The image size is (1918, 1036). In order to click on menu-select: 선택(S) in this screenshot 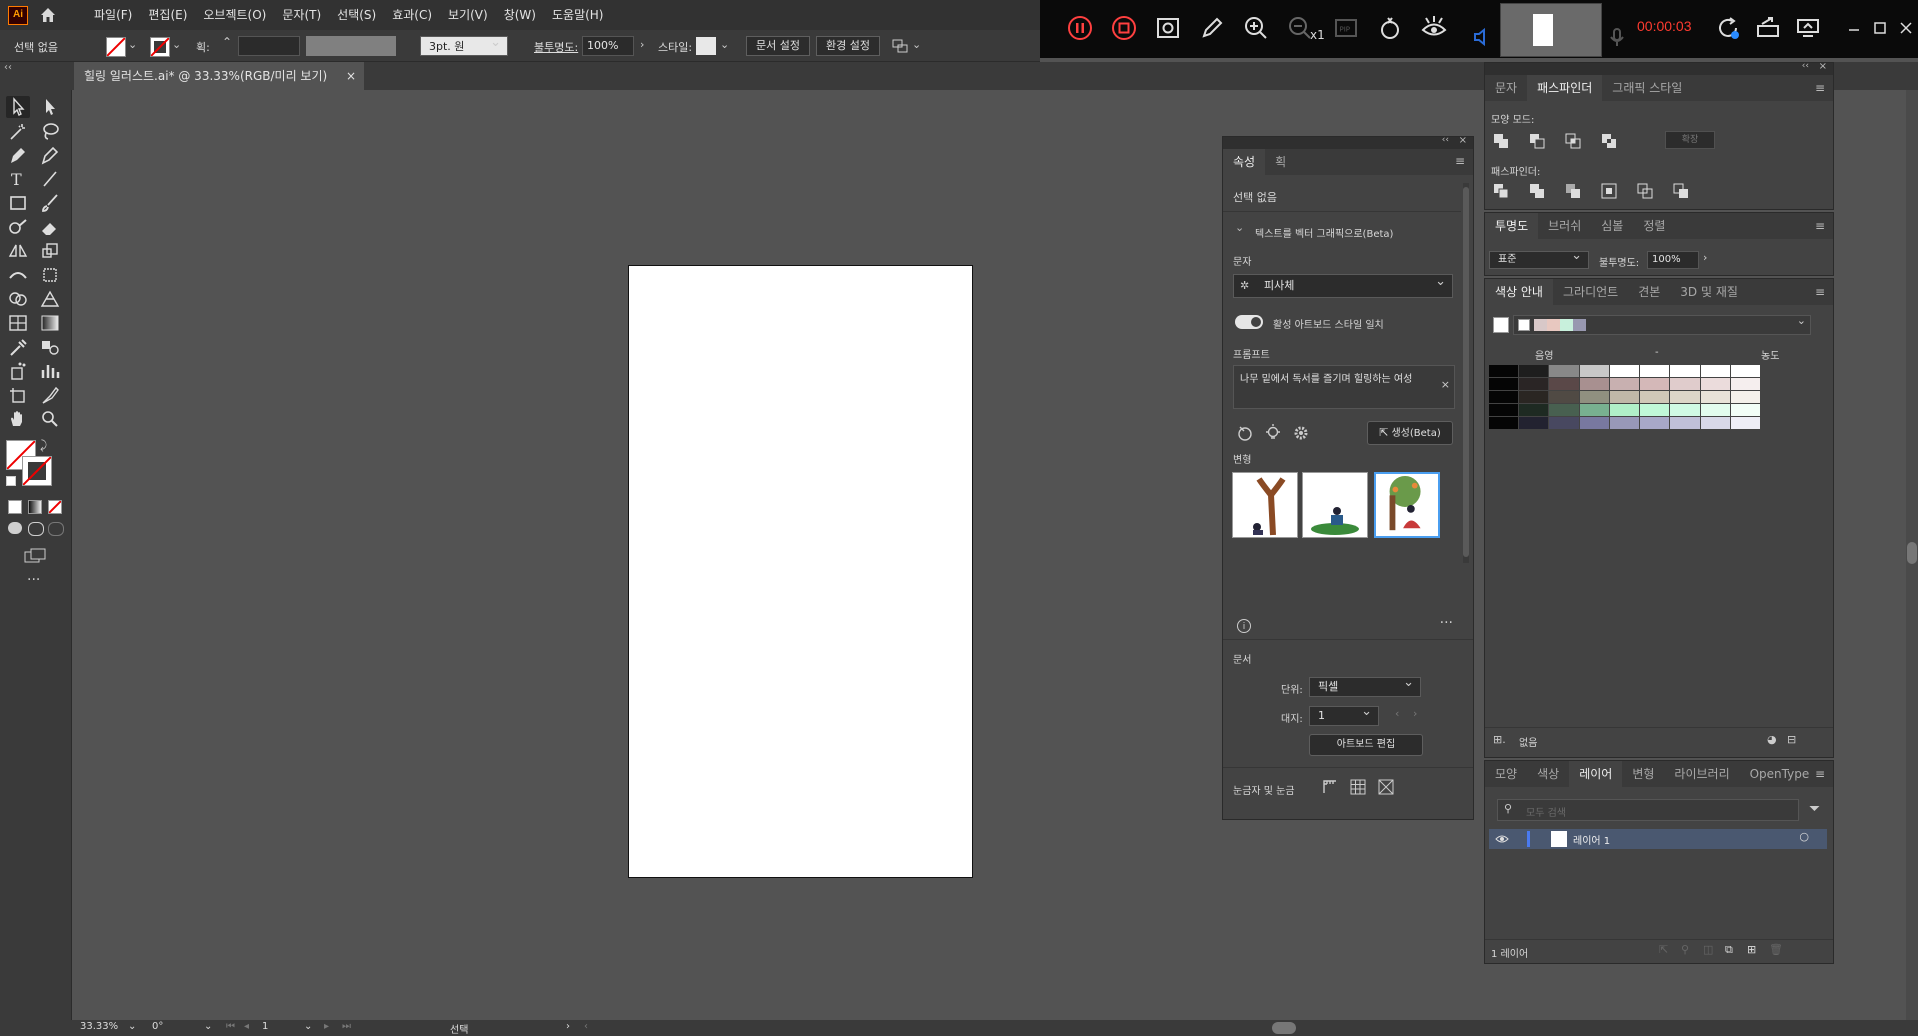, I will do `click(356, 15)`.